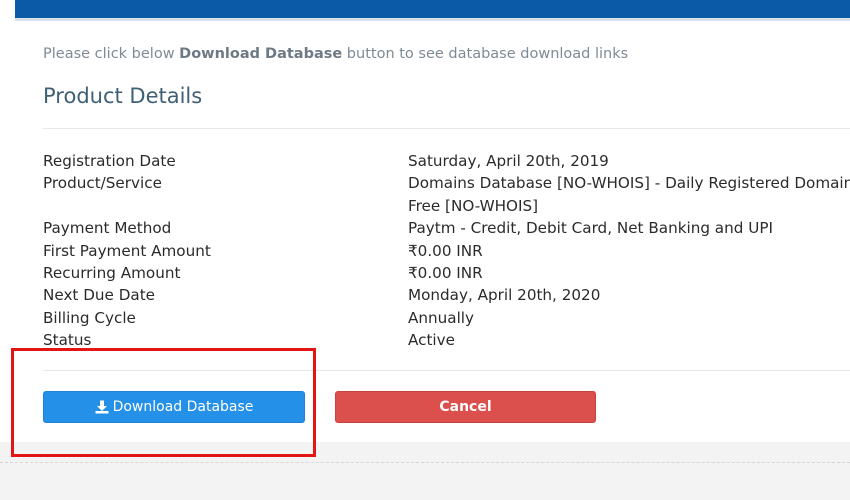 This screenshot has height=500, width=850. What do you see at coordinates (112, 273) in the screenshot?
I see `detail-label: Recurring Amount` at bounding box center [112, 273].